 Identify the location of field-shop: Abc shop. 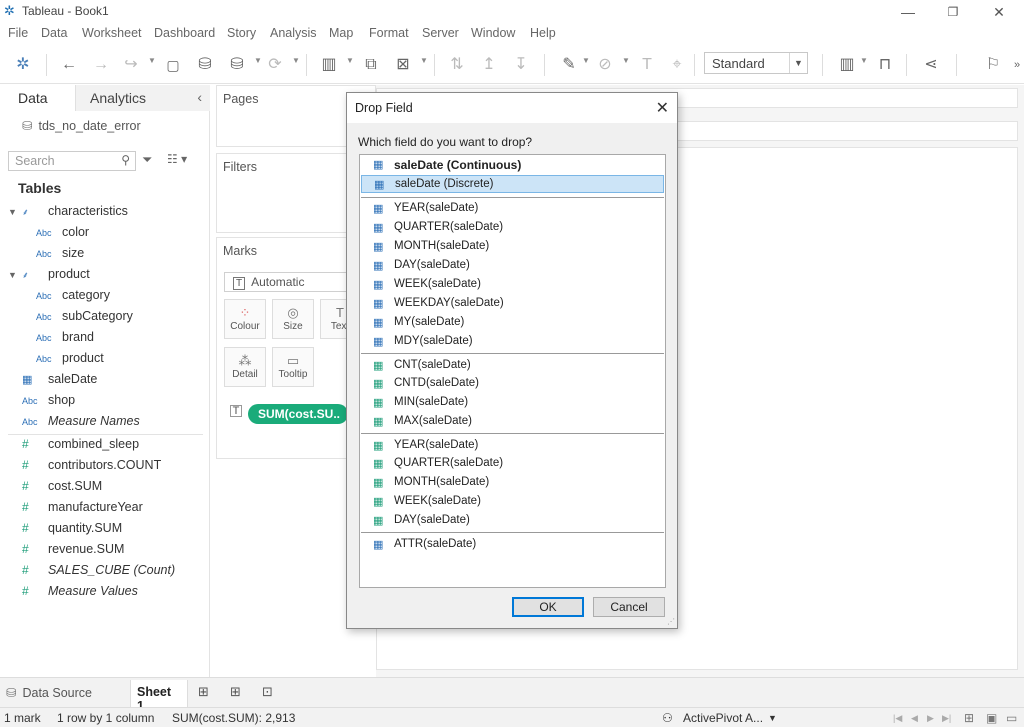
(48, 402).